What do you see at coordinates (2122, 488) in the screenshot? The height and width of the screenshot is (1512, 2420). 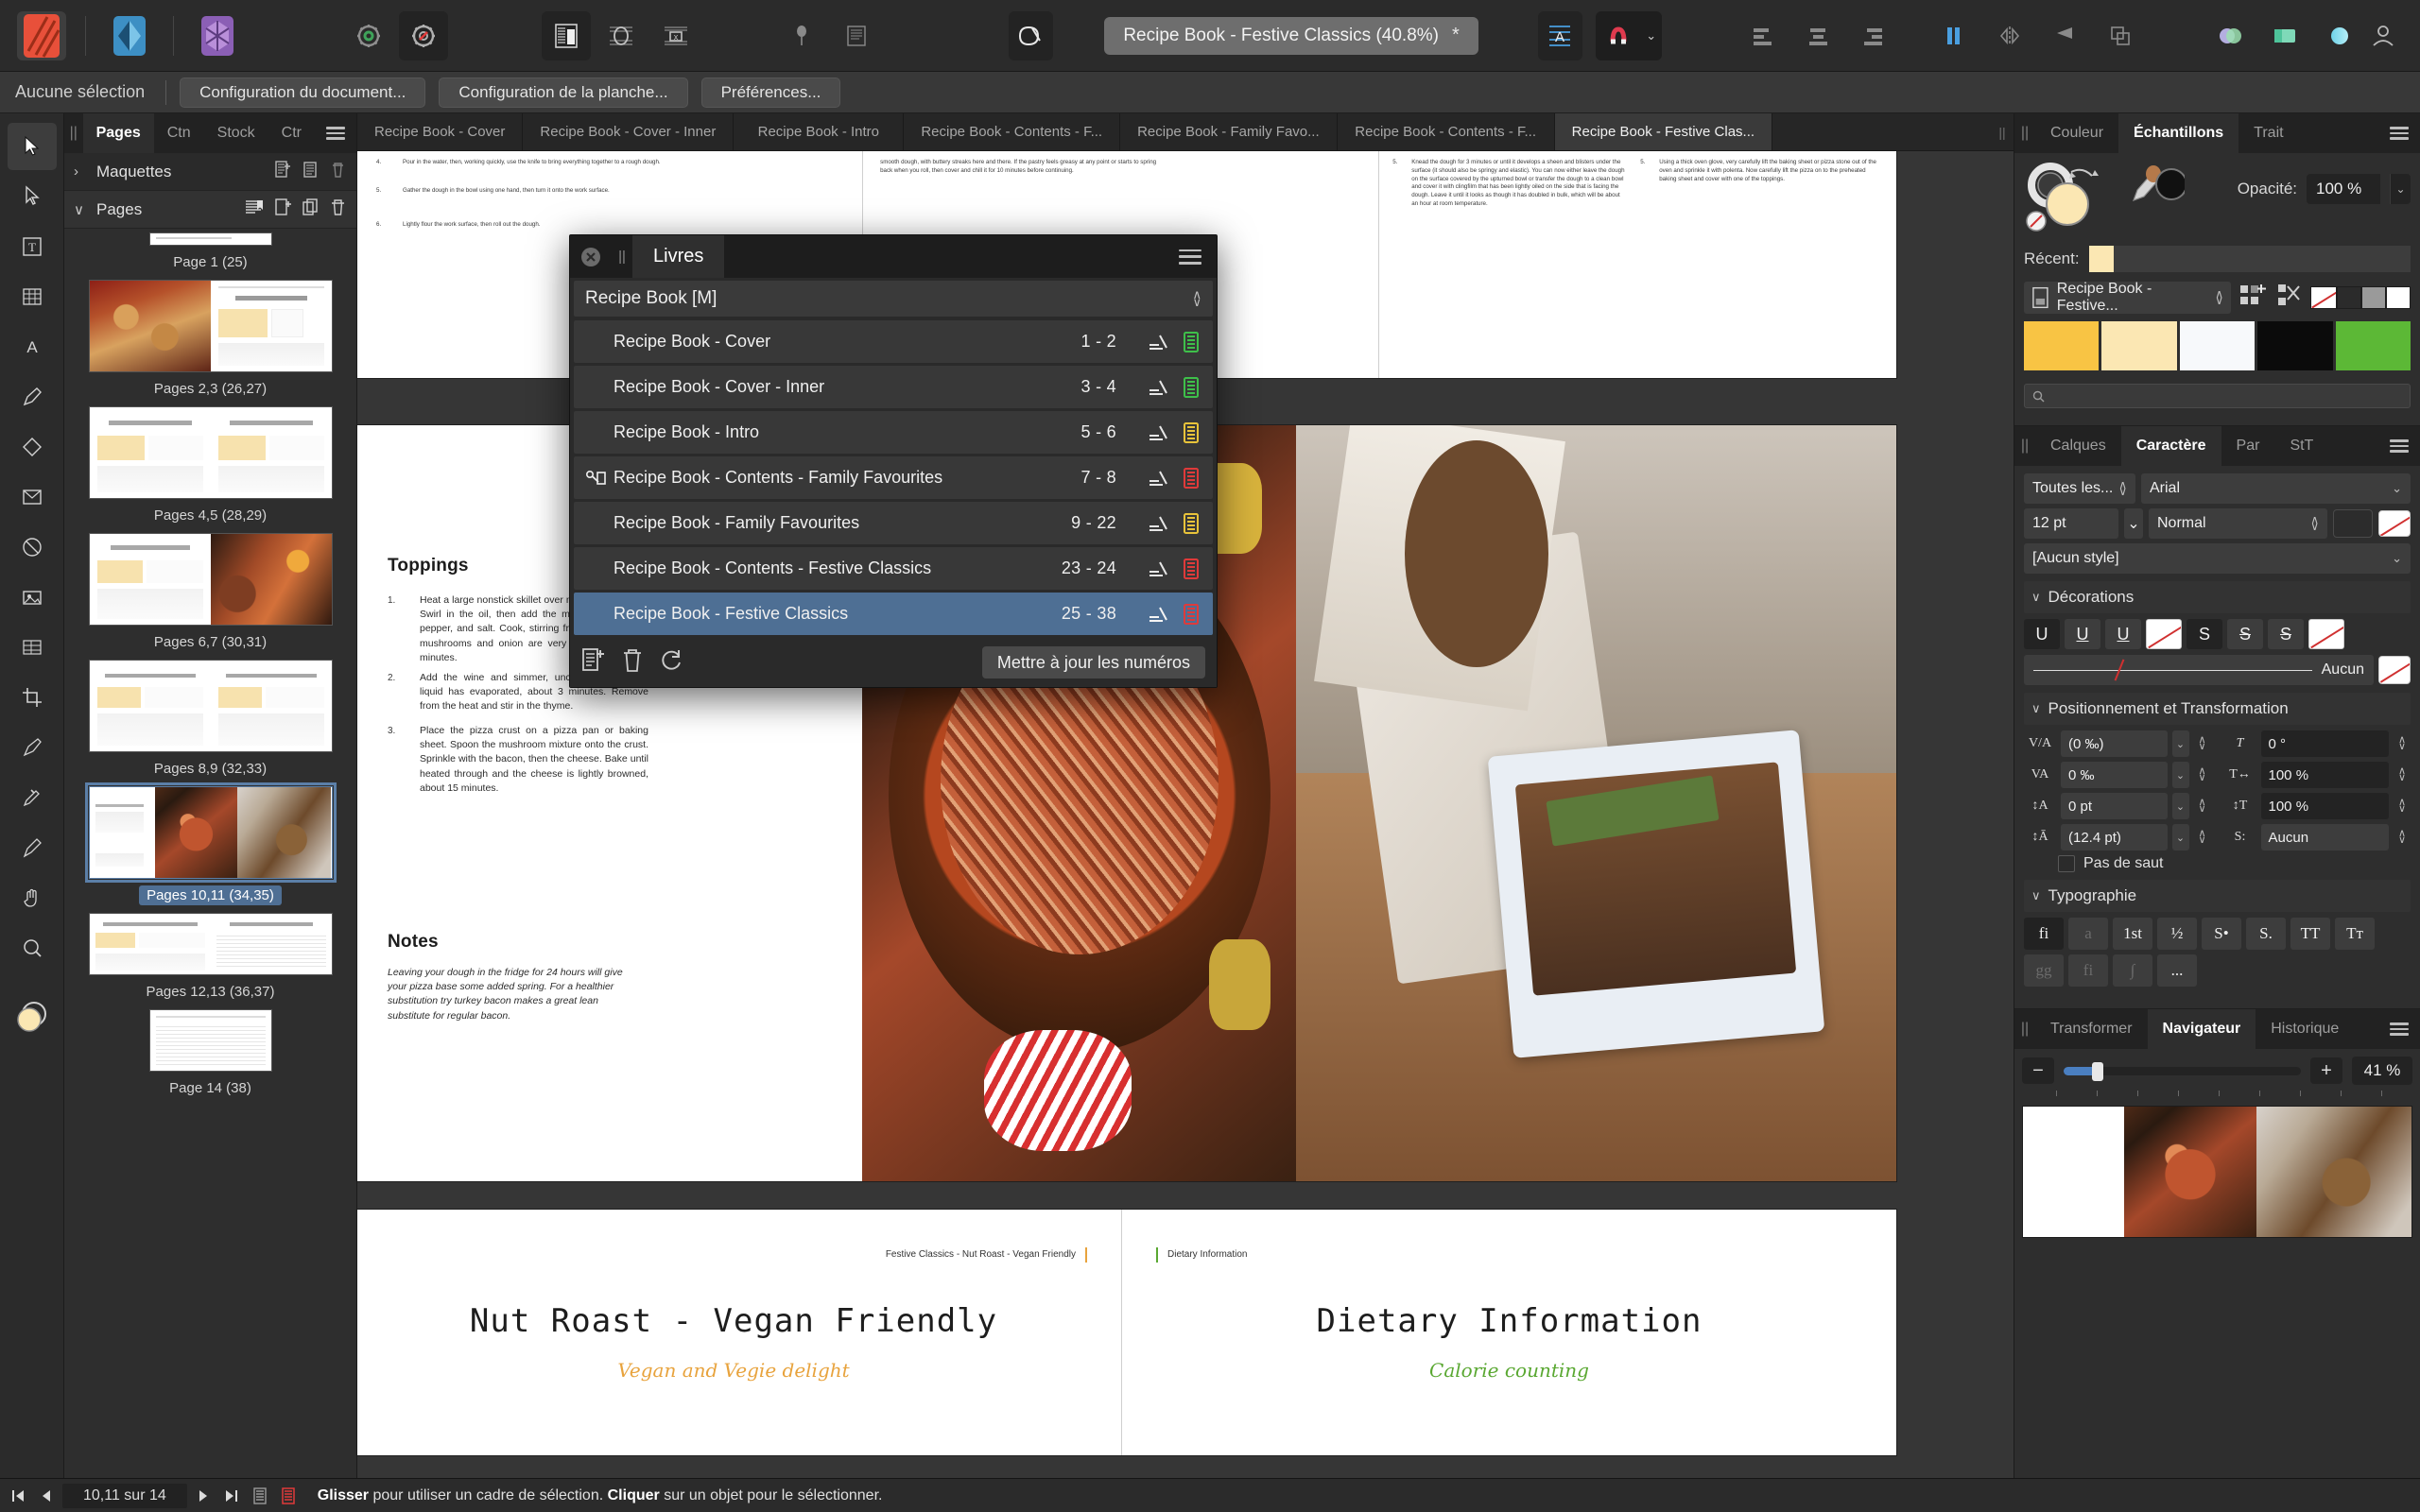 I see `font-filter-stepper-icon: ∧ ∨` at bounding box center [2122, 488].